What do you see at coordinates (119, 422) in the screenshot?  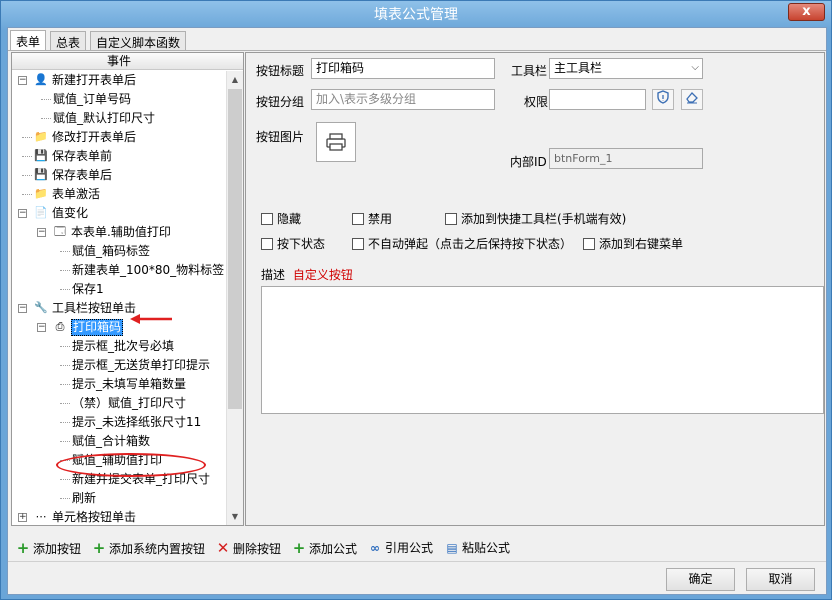 I see `tree-node-n19: 提示_未选择纸张尺寸11` at bounding box center [119, 422].